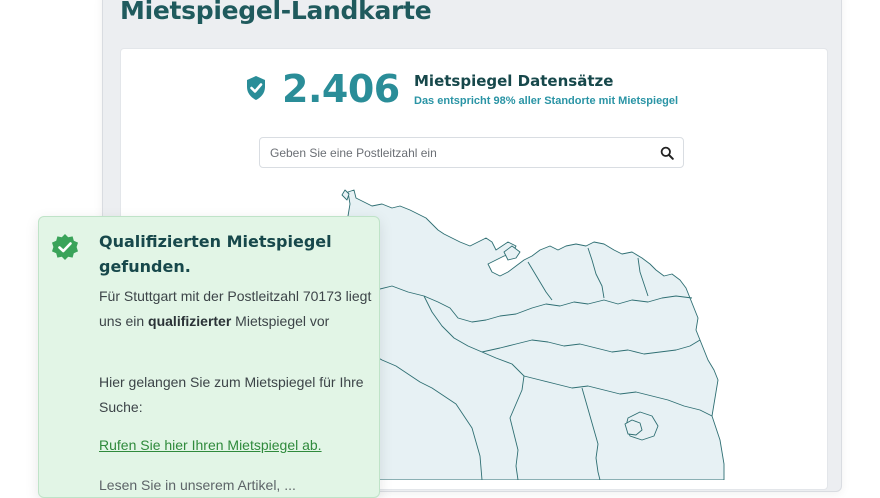  I want to click on shield-check-icon, so click(256, 88).